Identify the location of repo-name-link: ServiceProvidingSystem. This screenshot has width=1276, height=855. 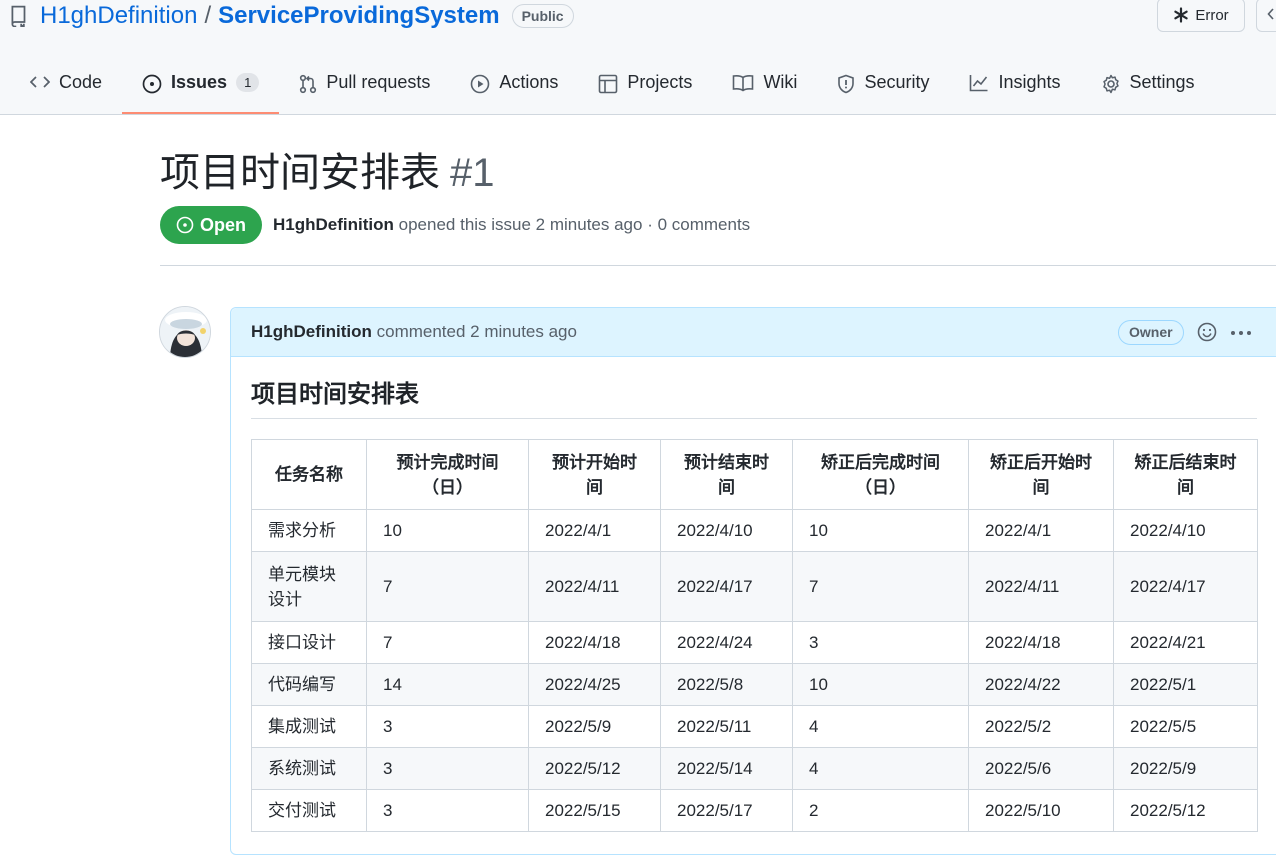
(358, 16).